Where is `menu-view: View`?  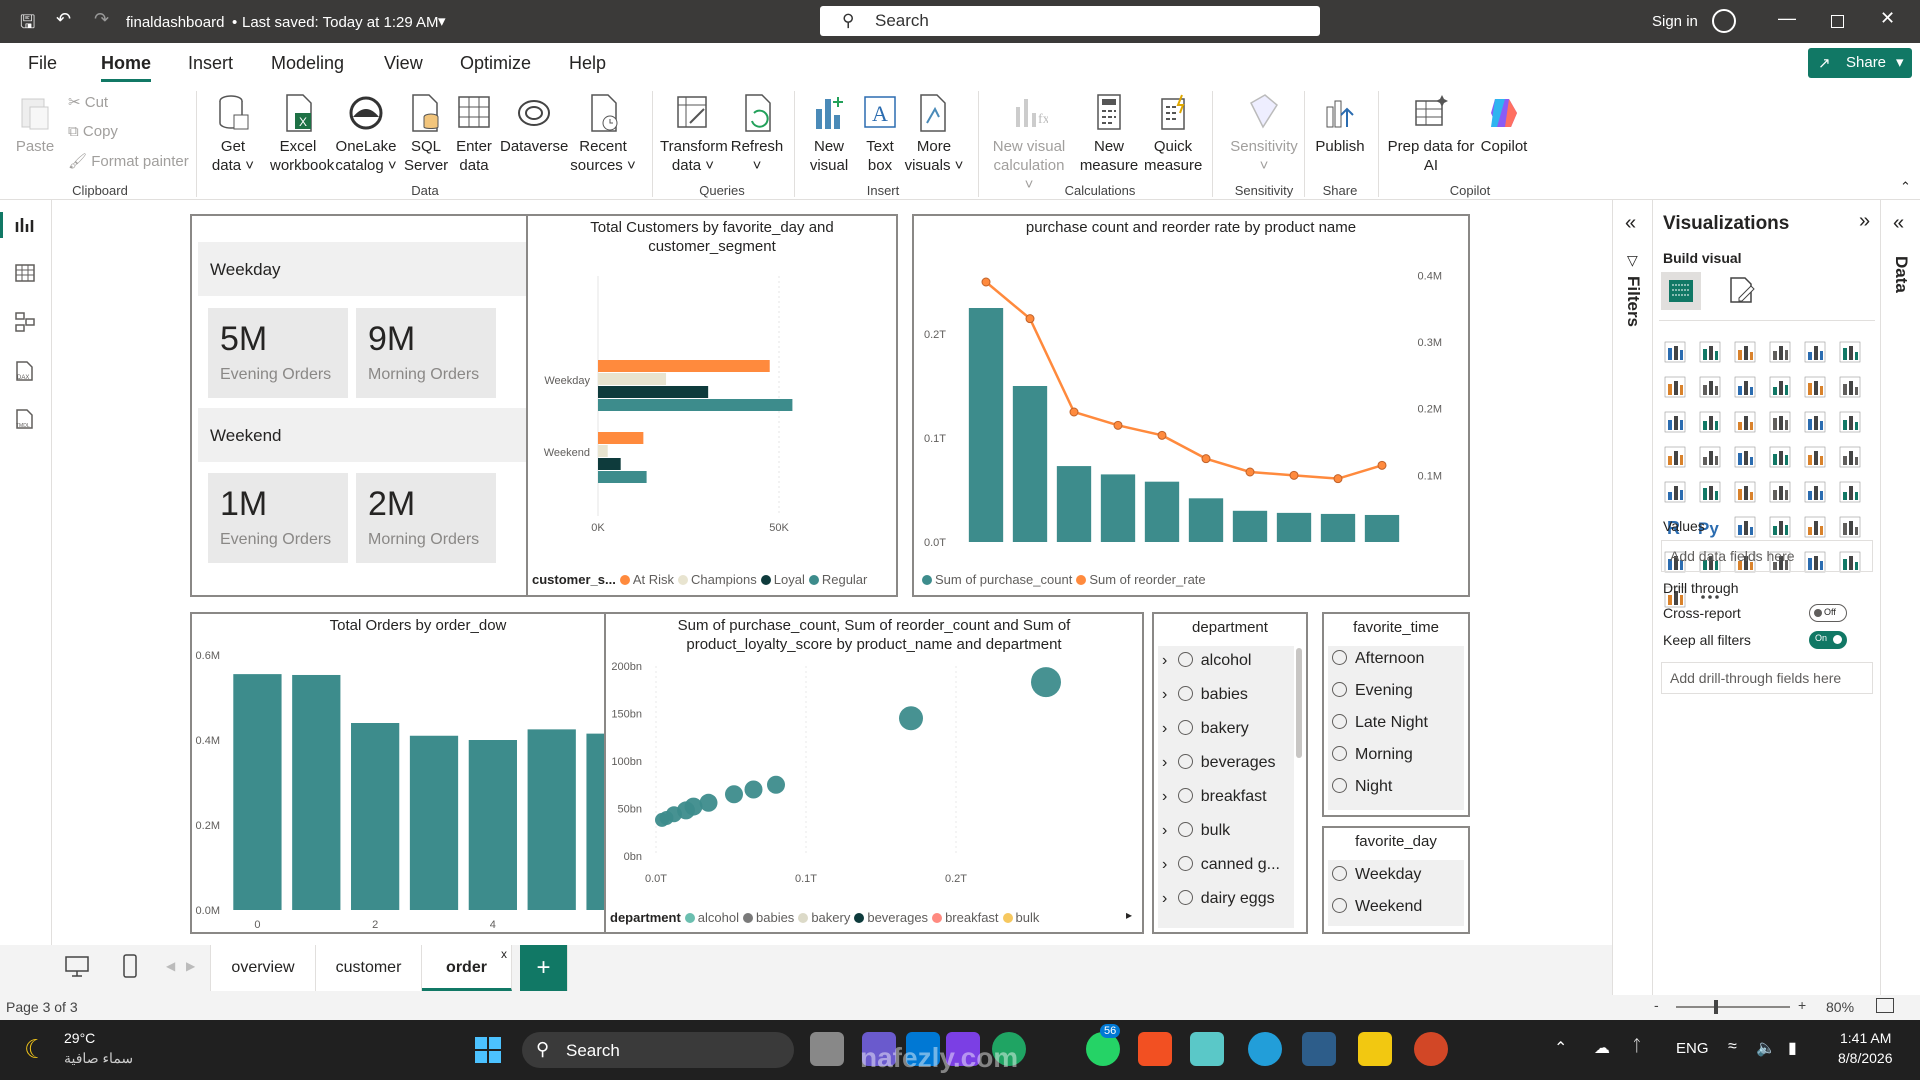
menu-view: View is located at coordinates (403, 63).